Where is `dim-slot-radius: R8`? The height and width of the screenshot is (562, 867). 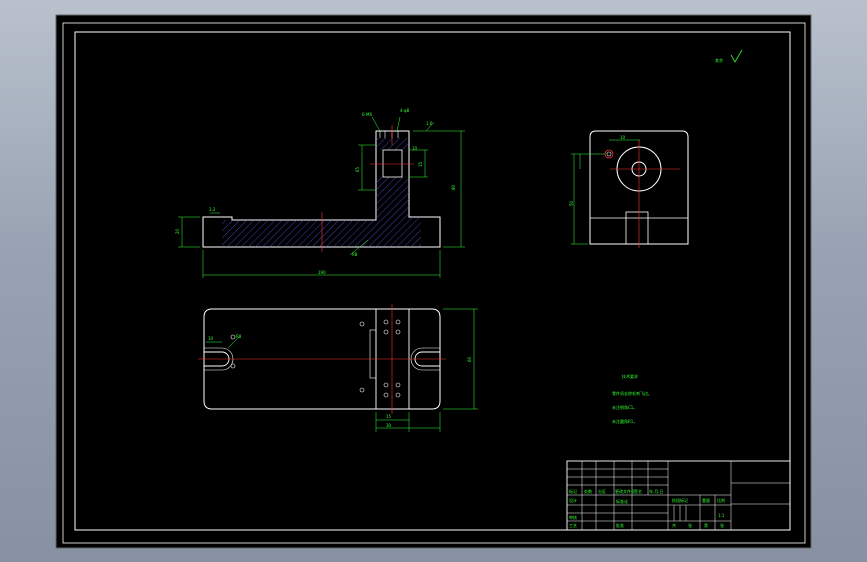
dim-slot-radius: R8 is located at coordinates (355, 254).